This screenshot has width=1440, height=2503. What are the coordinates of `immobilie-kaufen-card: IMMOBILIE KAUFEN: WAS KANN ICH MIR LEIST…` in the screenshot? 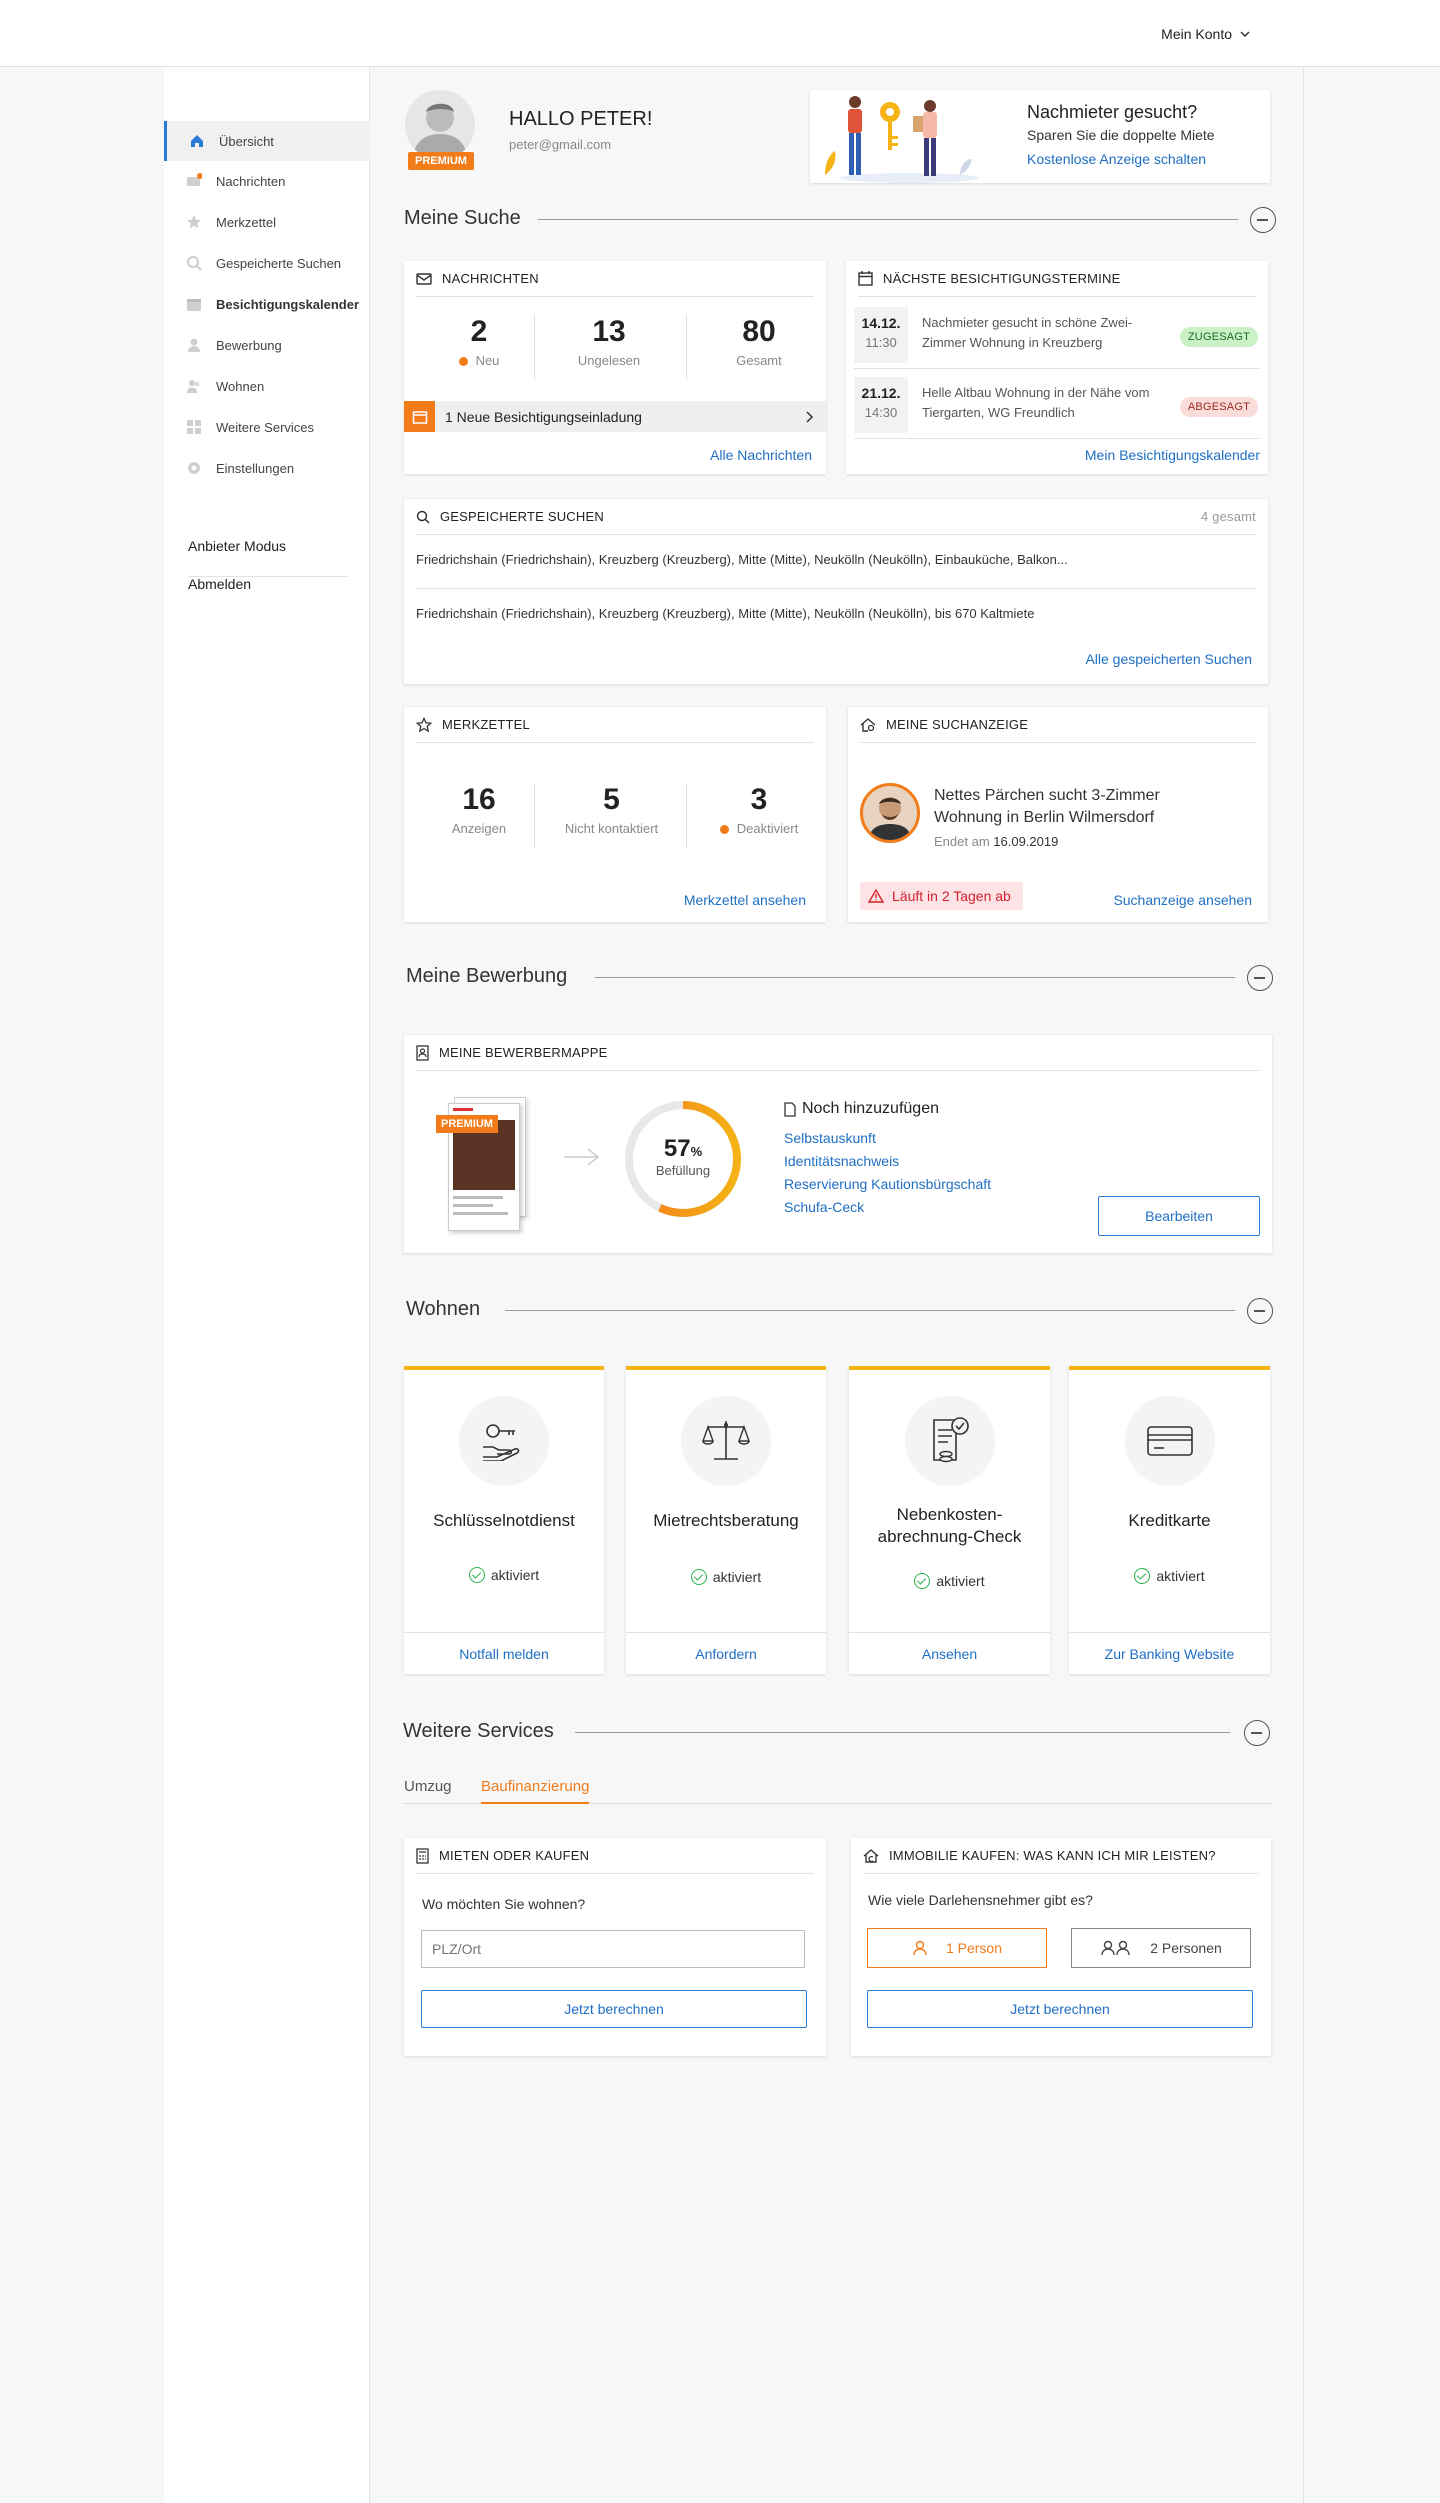 It's located at (1061, 1947).